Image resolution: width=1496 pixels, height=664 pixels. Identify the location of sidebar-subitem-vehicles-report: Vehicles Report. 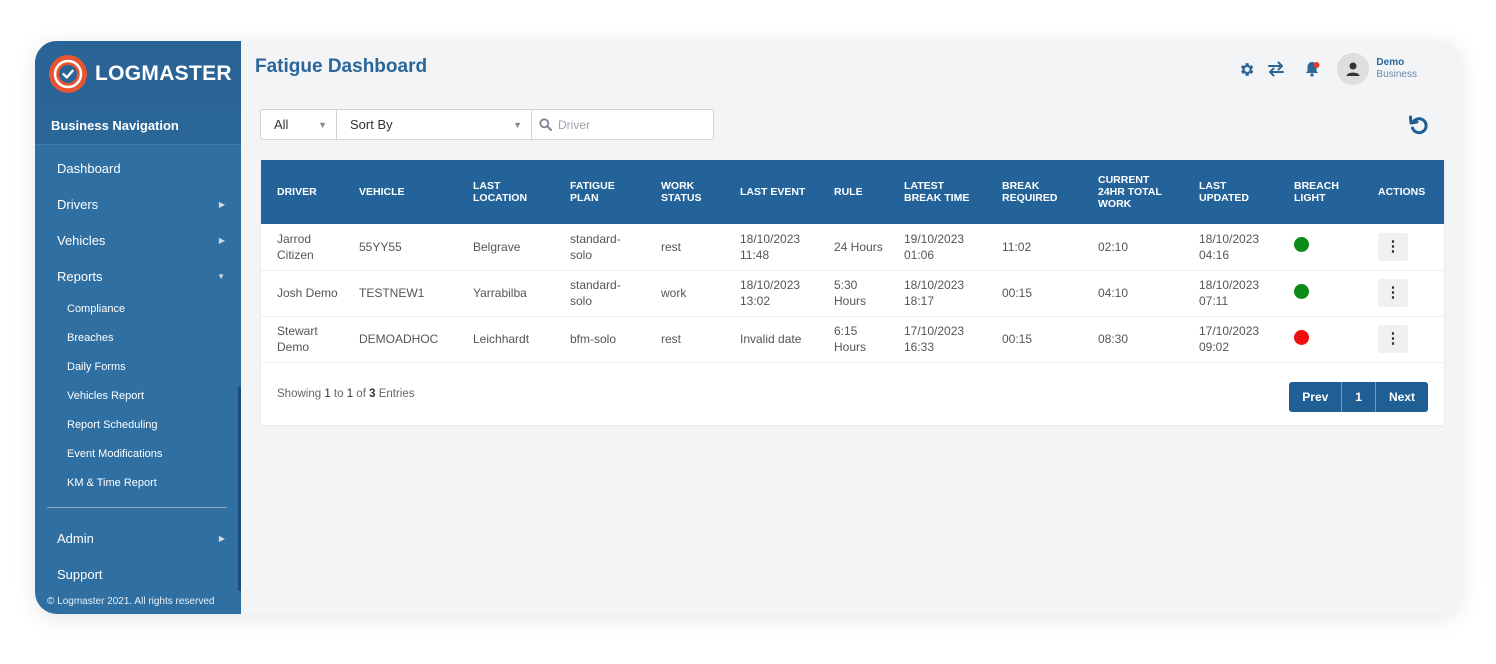
(138, 395).